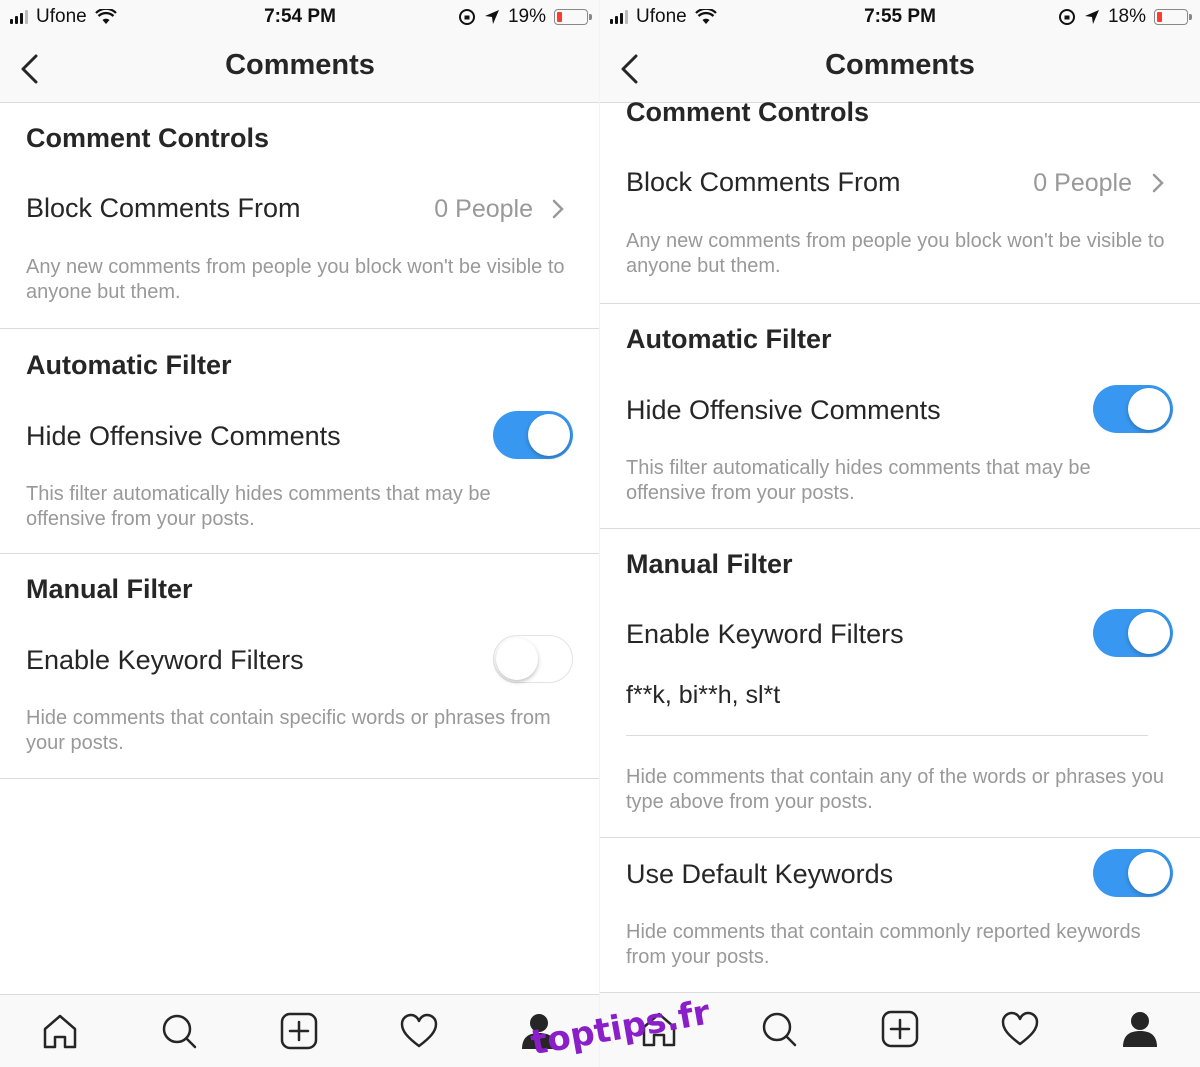 The height and width of the screenshot is (1067, 1200). Describe the element at coordinates (900, 18) in the screenshot. I see `status-bar: Ufone 7:55 PM 18%` at that location.